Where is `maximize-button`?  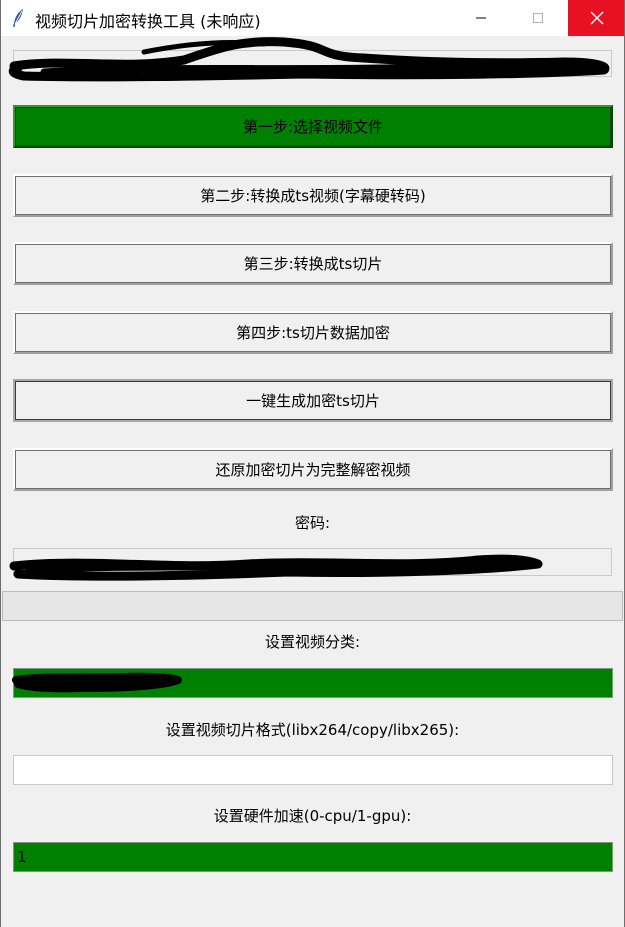
maximize-button is located at coordinates (537, 18).